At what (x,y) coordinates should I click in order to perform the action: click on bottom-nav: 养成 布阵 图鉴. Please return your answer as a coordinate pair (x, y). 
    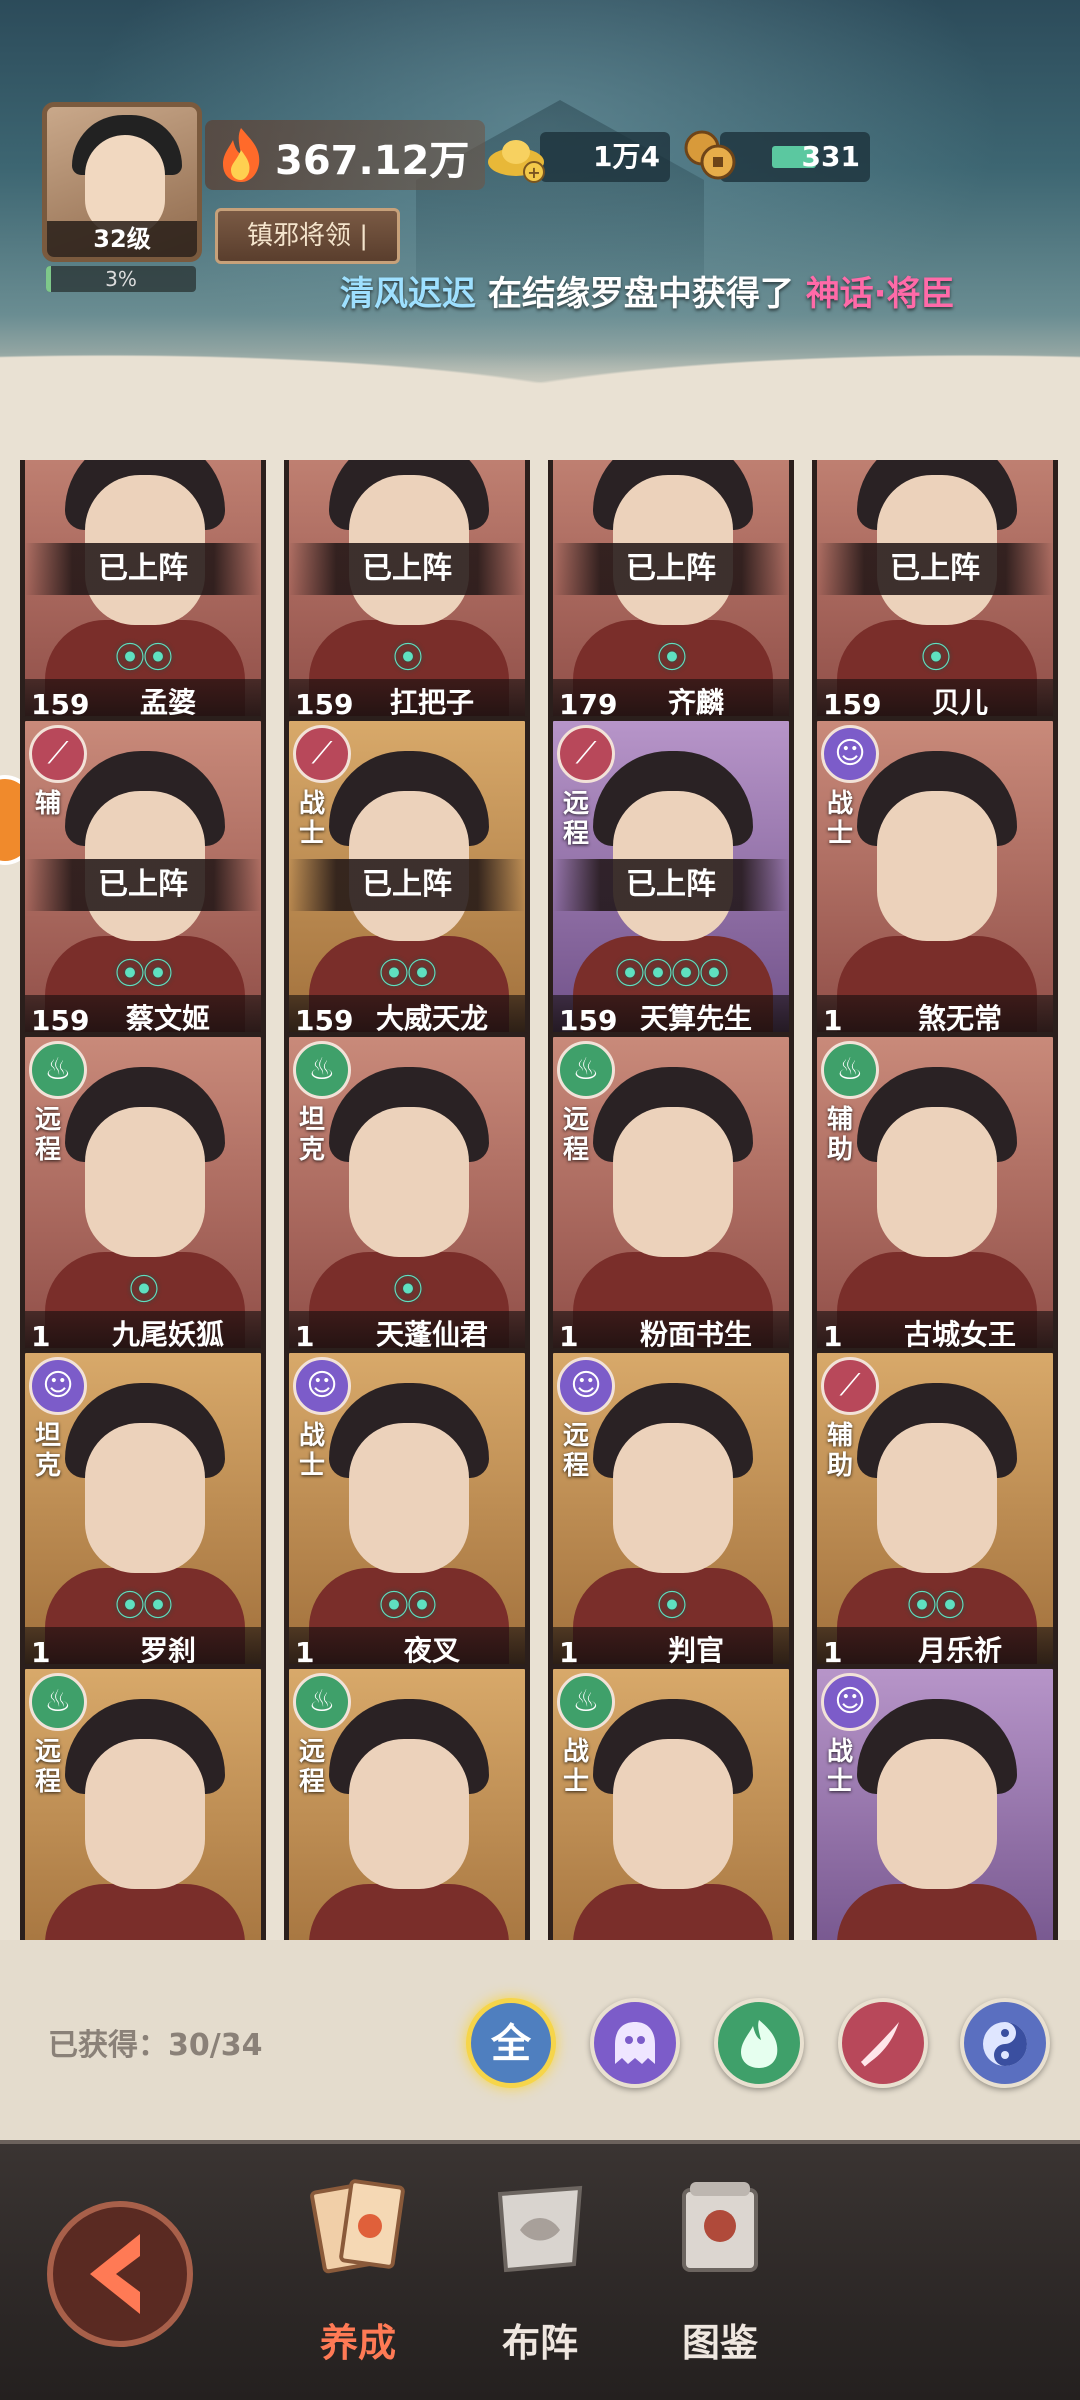
    Looking at the image, I should click on (540, 2270).